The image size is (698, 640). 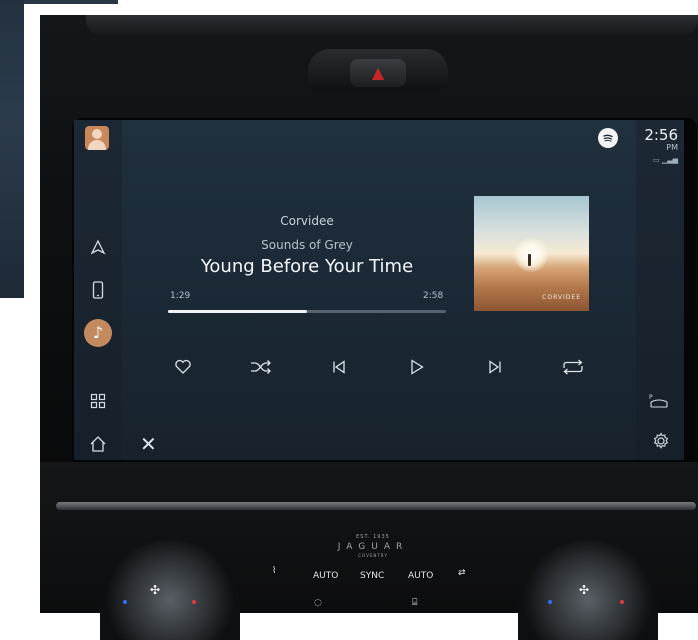 What do you see at coordinates (194, 602) in the screenshot?
I see `left-heat-indicator` at bounding box center [194, 602].